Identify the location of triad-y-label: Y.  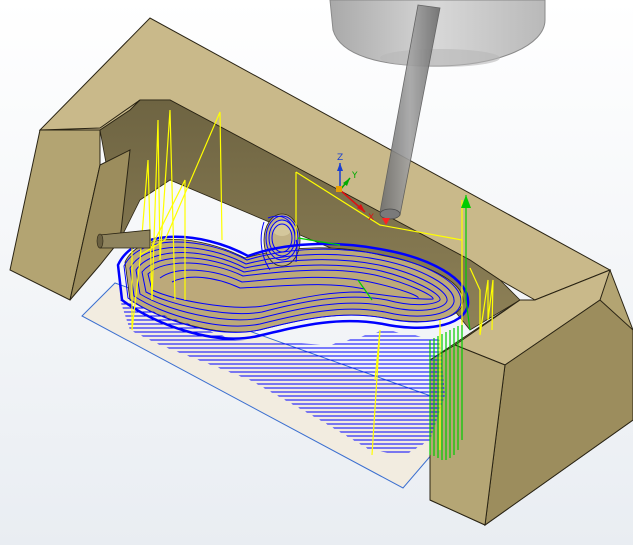
(354, 176).